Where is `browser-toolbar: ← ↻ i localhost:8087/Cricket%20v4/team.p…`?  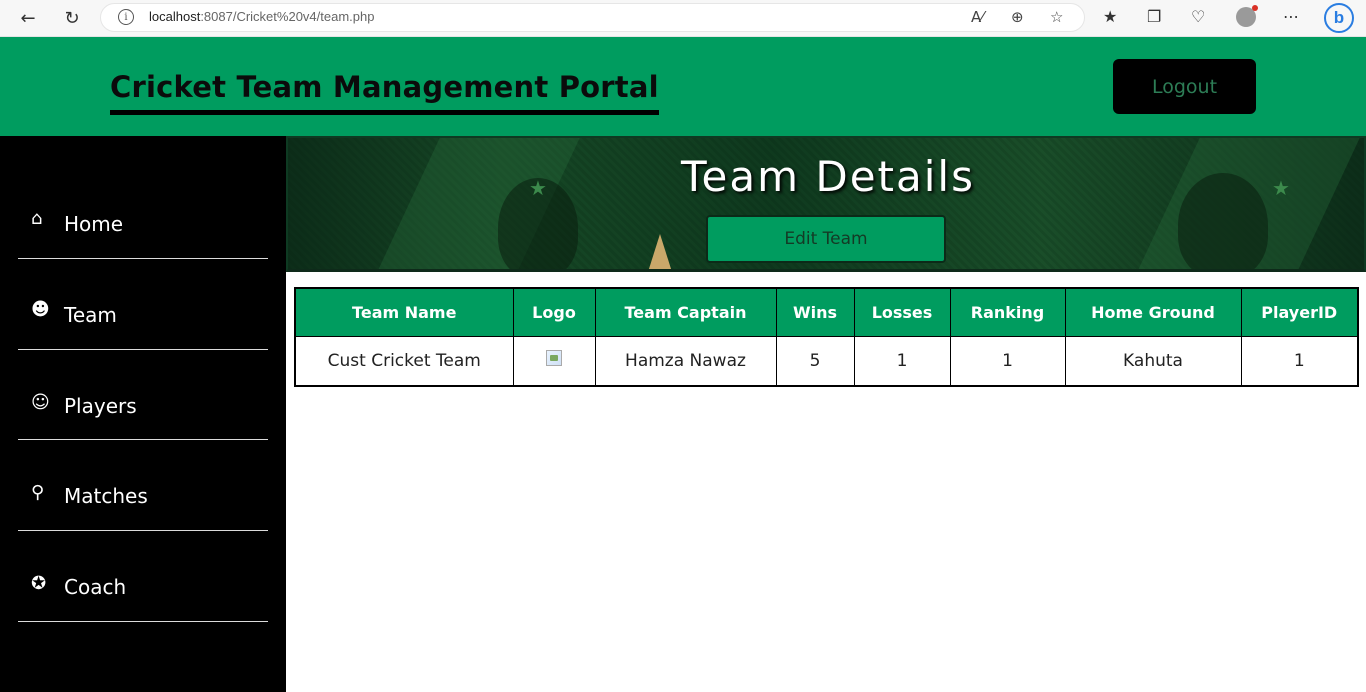 browser-toolbar: ← ↻ i localhost:8087/Cricket%20v4/team.p… is located at coordinates (683, 18).